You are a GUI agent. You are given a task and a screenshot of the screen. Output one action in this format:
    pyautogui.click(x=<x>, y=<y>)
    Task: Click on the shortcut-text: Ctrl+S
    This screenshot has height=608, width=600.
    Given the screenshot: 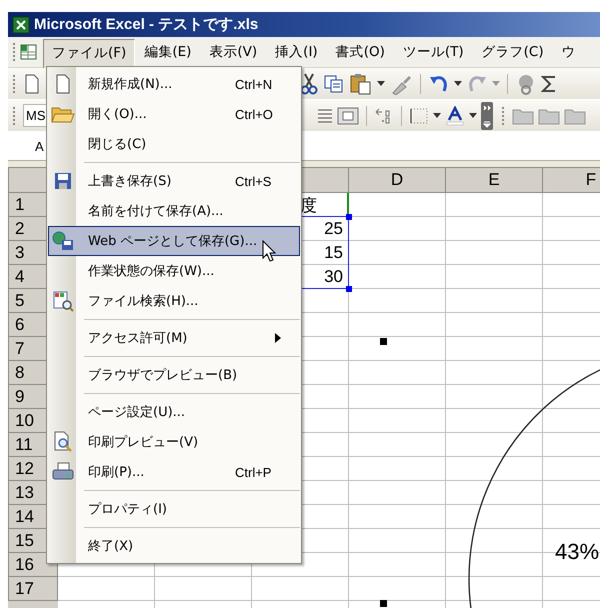 What is the action you would take?
    pyautogui.click(x=253, y=181)
    